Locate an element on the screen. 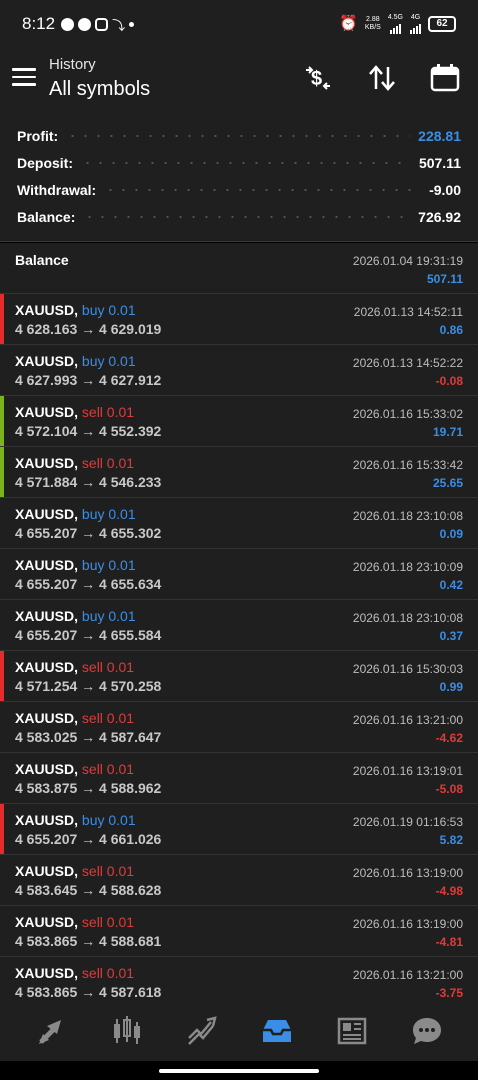 This screenshot has width=478, height=1080. menu-icon is located at coordinates (24, 77).